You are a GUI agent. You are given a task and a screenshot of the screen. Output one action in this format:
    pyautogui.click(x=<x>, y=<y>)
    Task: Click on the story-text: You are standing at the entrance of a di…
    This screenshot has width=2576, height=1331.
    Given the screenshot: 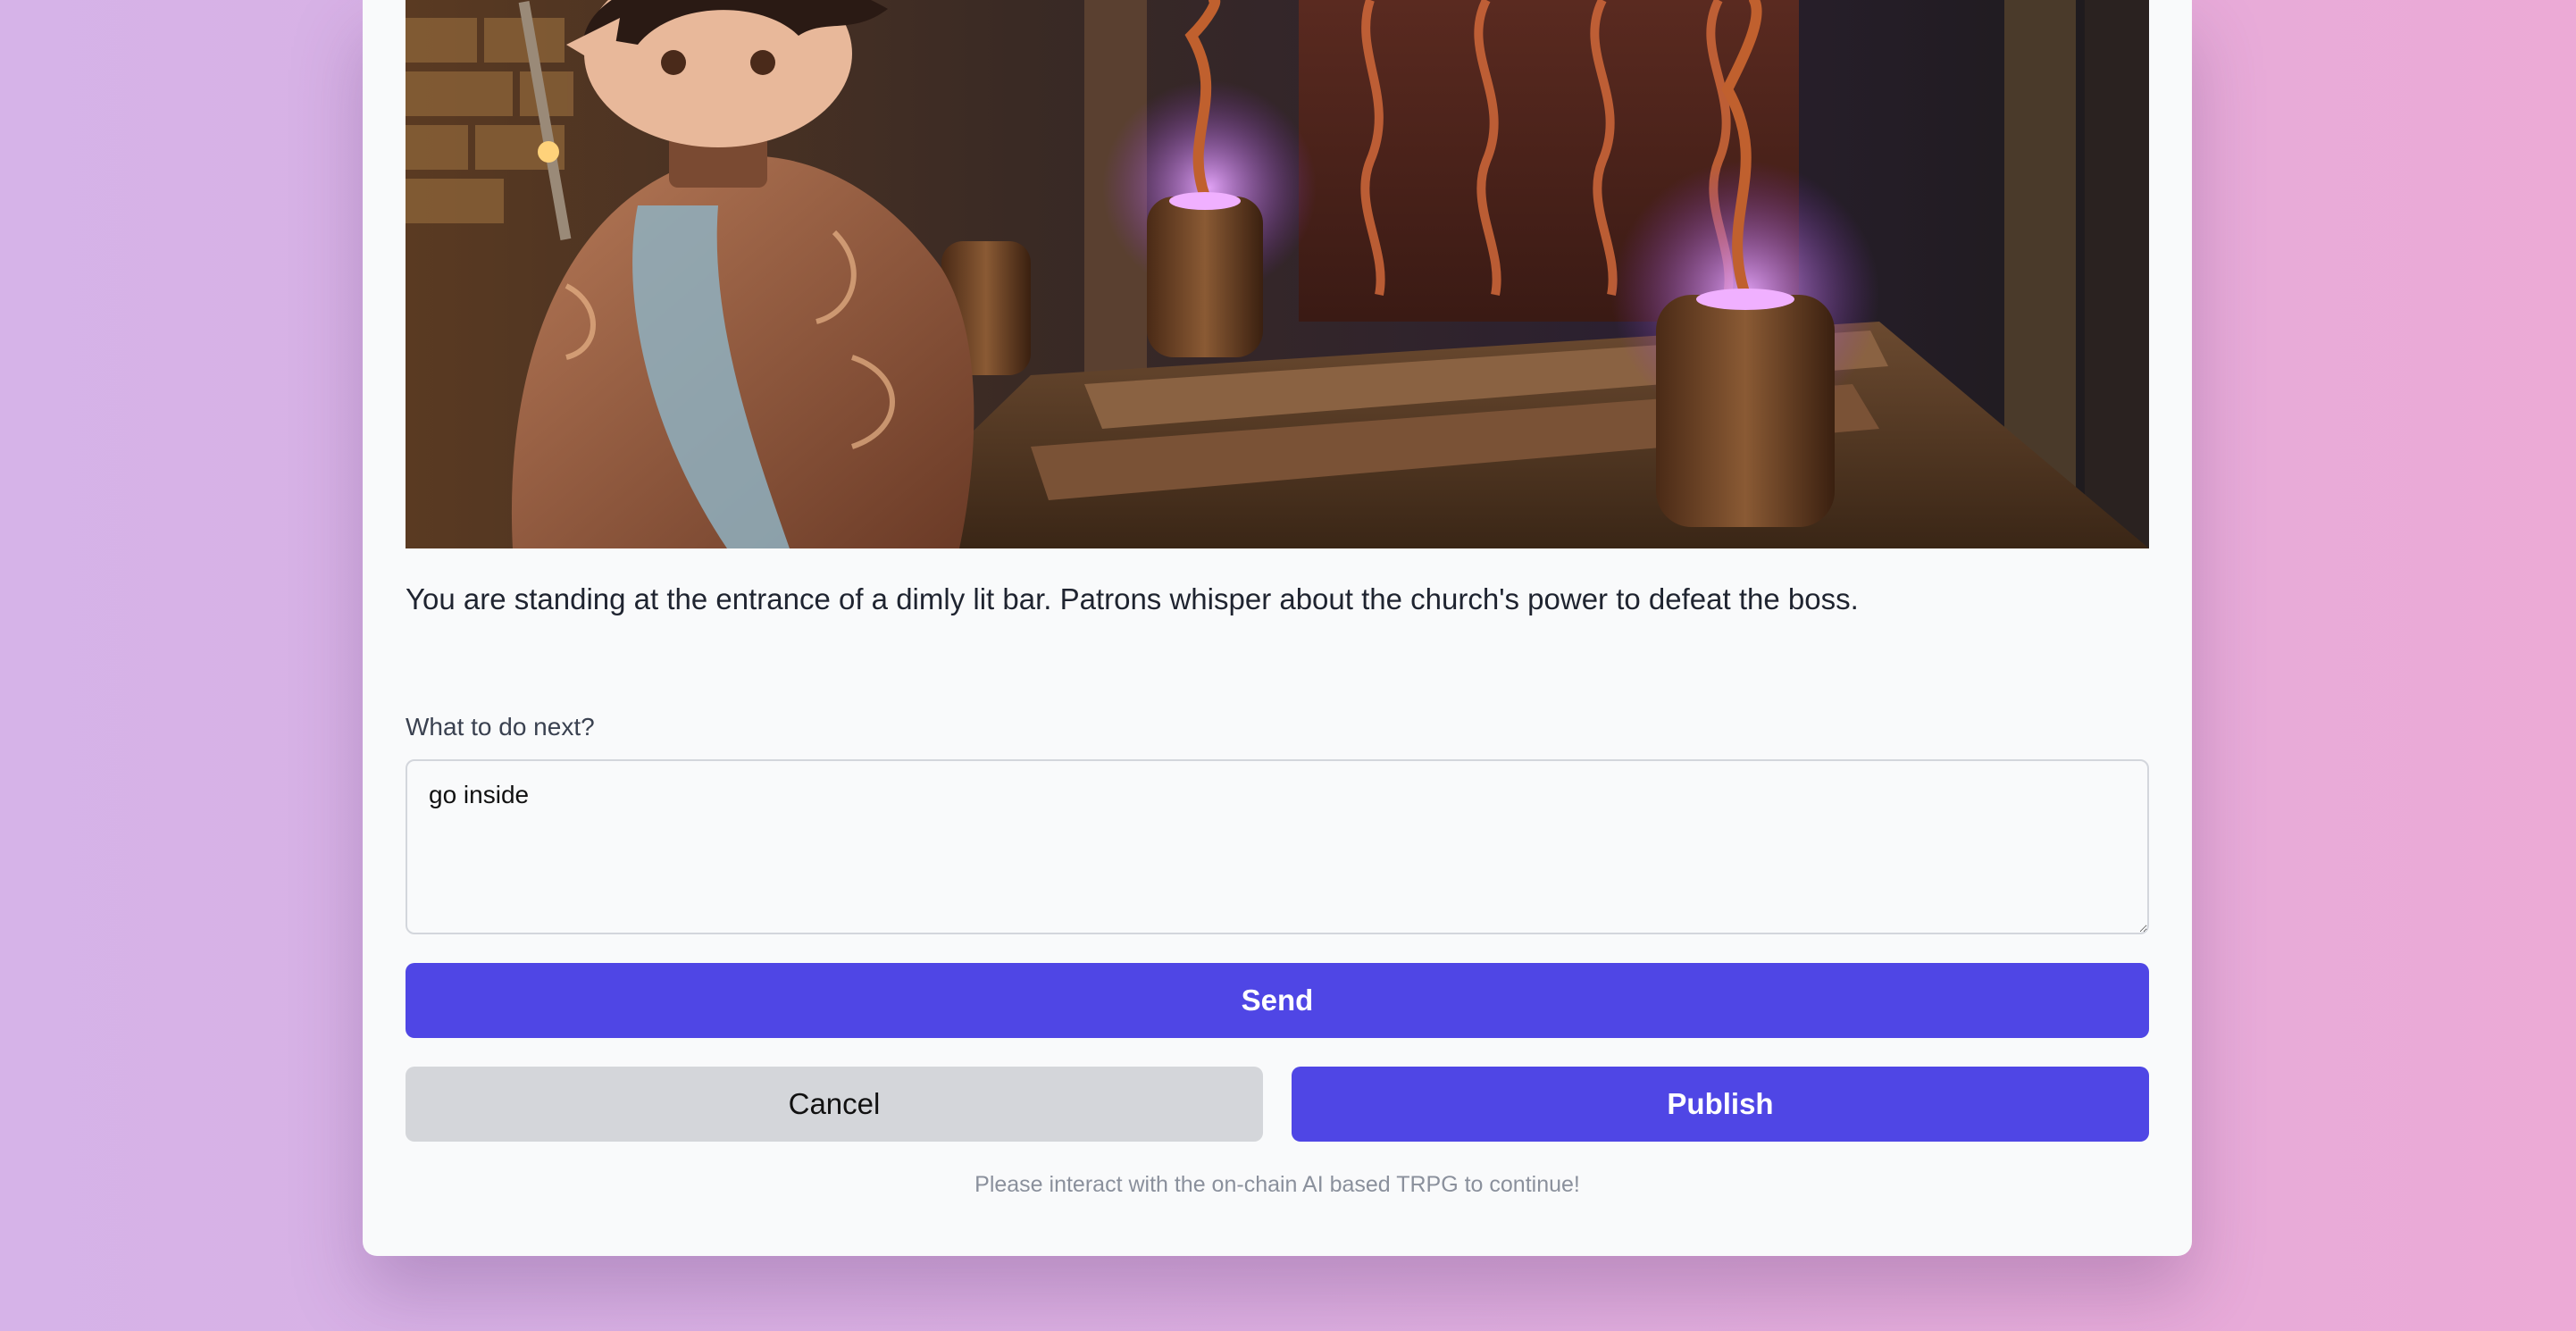 What is the action you would take?
    pyautogui.click(x=1133, y=598)
    